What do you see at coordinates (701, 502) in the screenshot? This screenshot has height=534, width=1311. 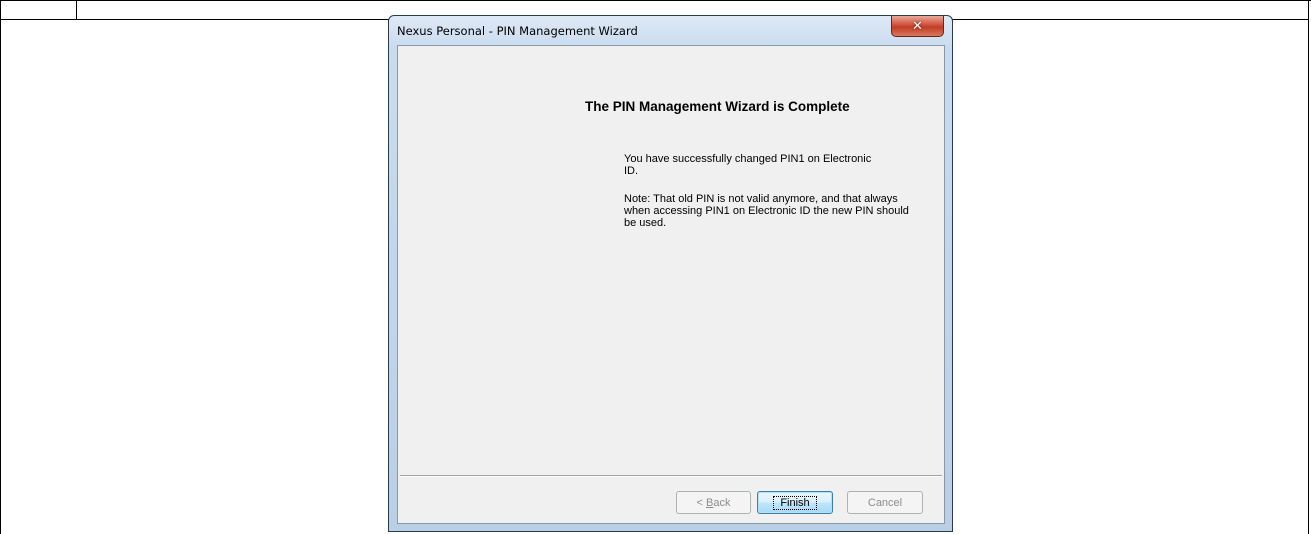 I see `back-button-prefix: <` at bounding box center [701, 502].